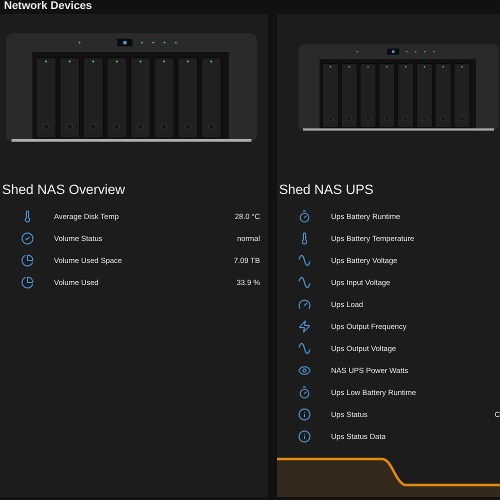 The height and width of the screenshot is (500, 500). Describe the element at coordinates (47, 6) in the screenshot. I see `page-title: Network Devices` at that location.